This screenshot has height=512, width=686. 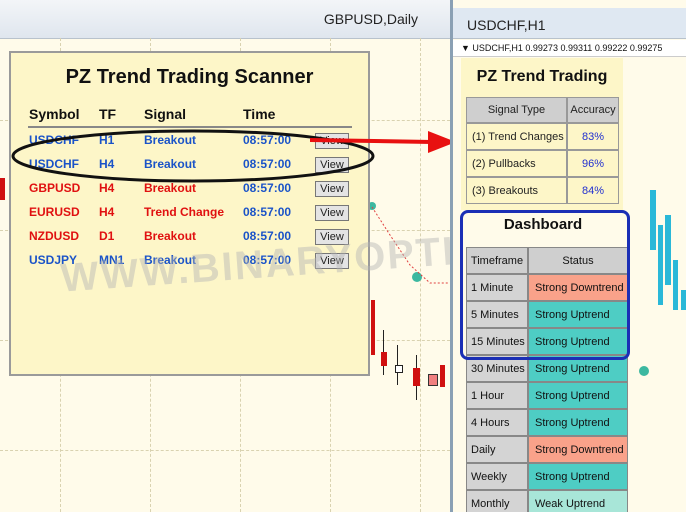 I want to click on row-time: 08:57:00, so click(x=267, y=212).